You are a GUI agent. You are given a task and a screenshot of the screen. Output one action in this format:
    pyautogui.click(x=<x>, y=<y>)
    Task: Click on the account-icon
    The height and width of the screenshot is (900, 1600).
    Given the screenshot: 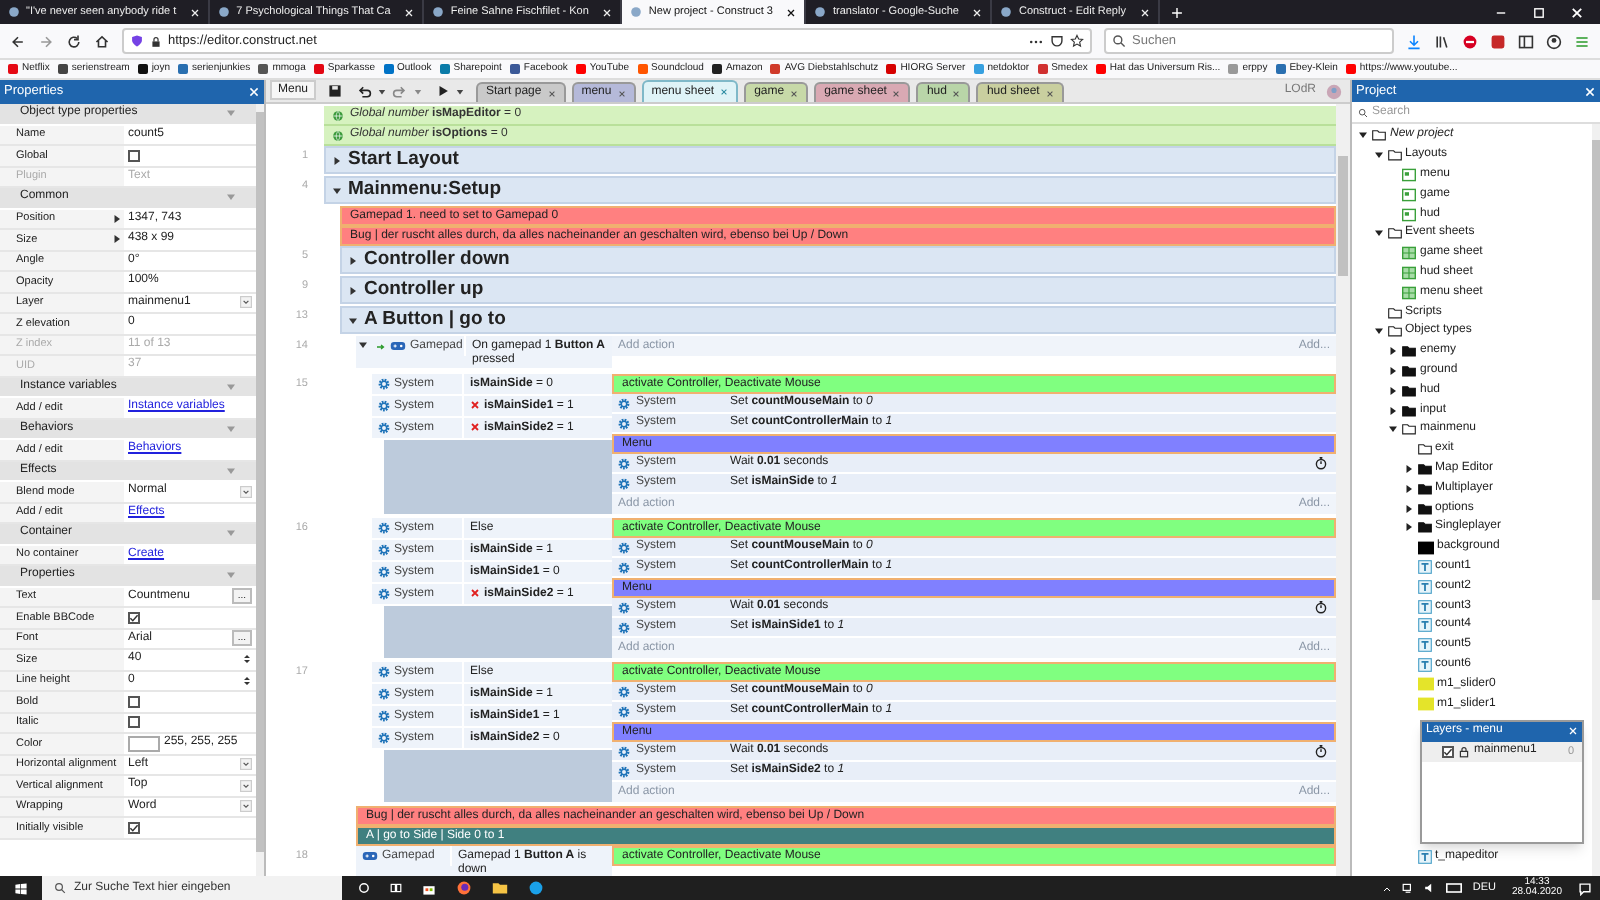 What is the action you would take?
    pyautogui.click(x=1554, y=41)
    